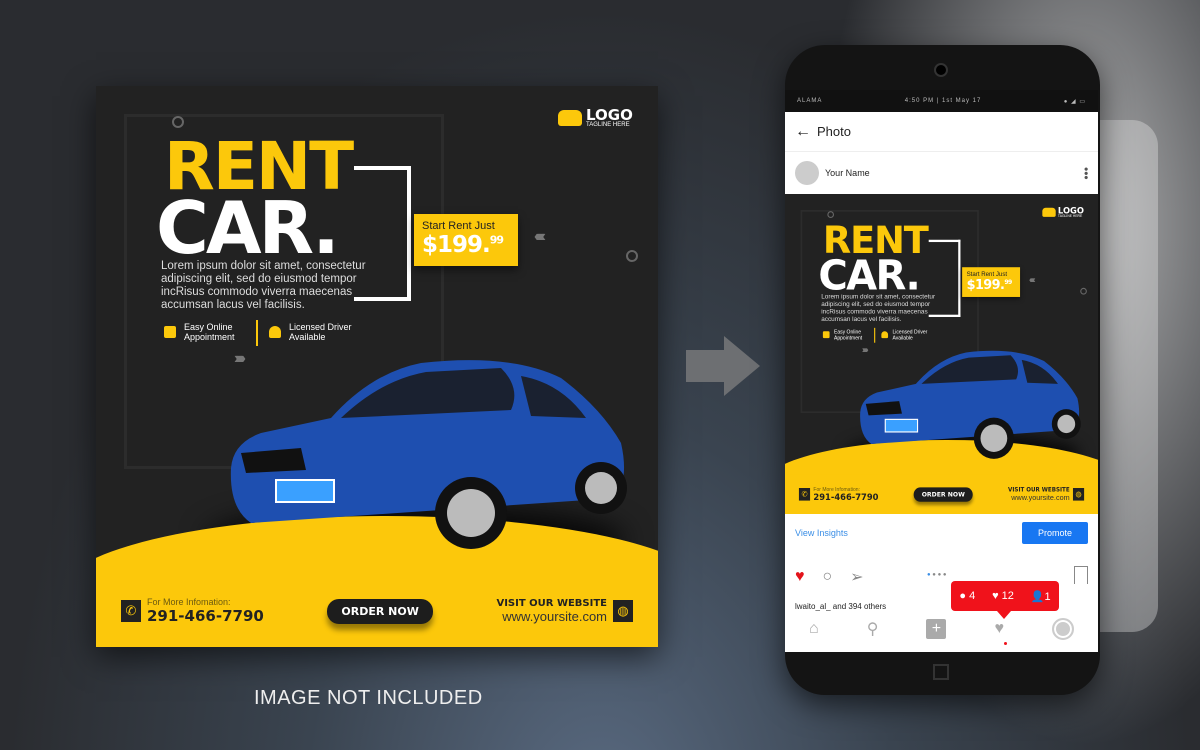 The image size is (1200, 750). I want to click on notification-badge: ● 4 ♥ 12 👤1, so click(1005, 600).